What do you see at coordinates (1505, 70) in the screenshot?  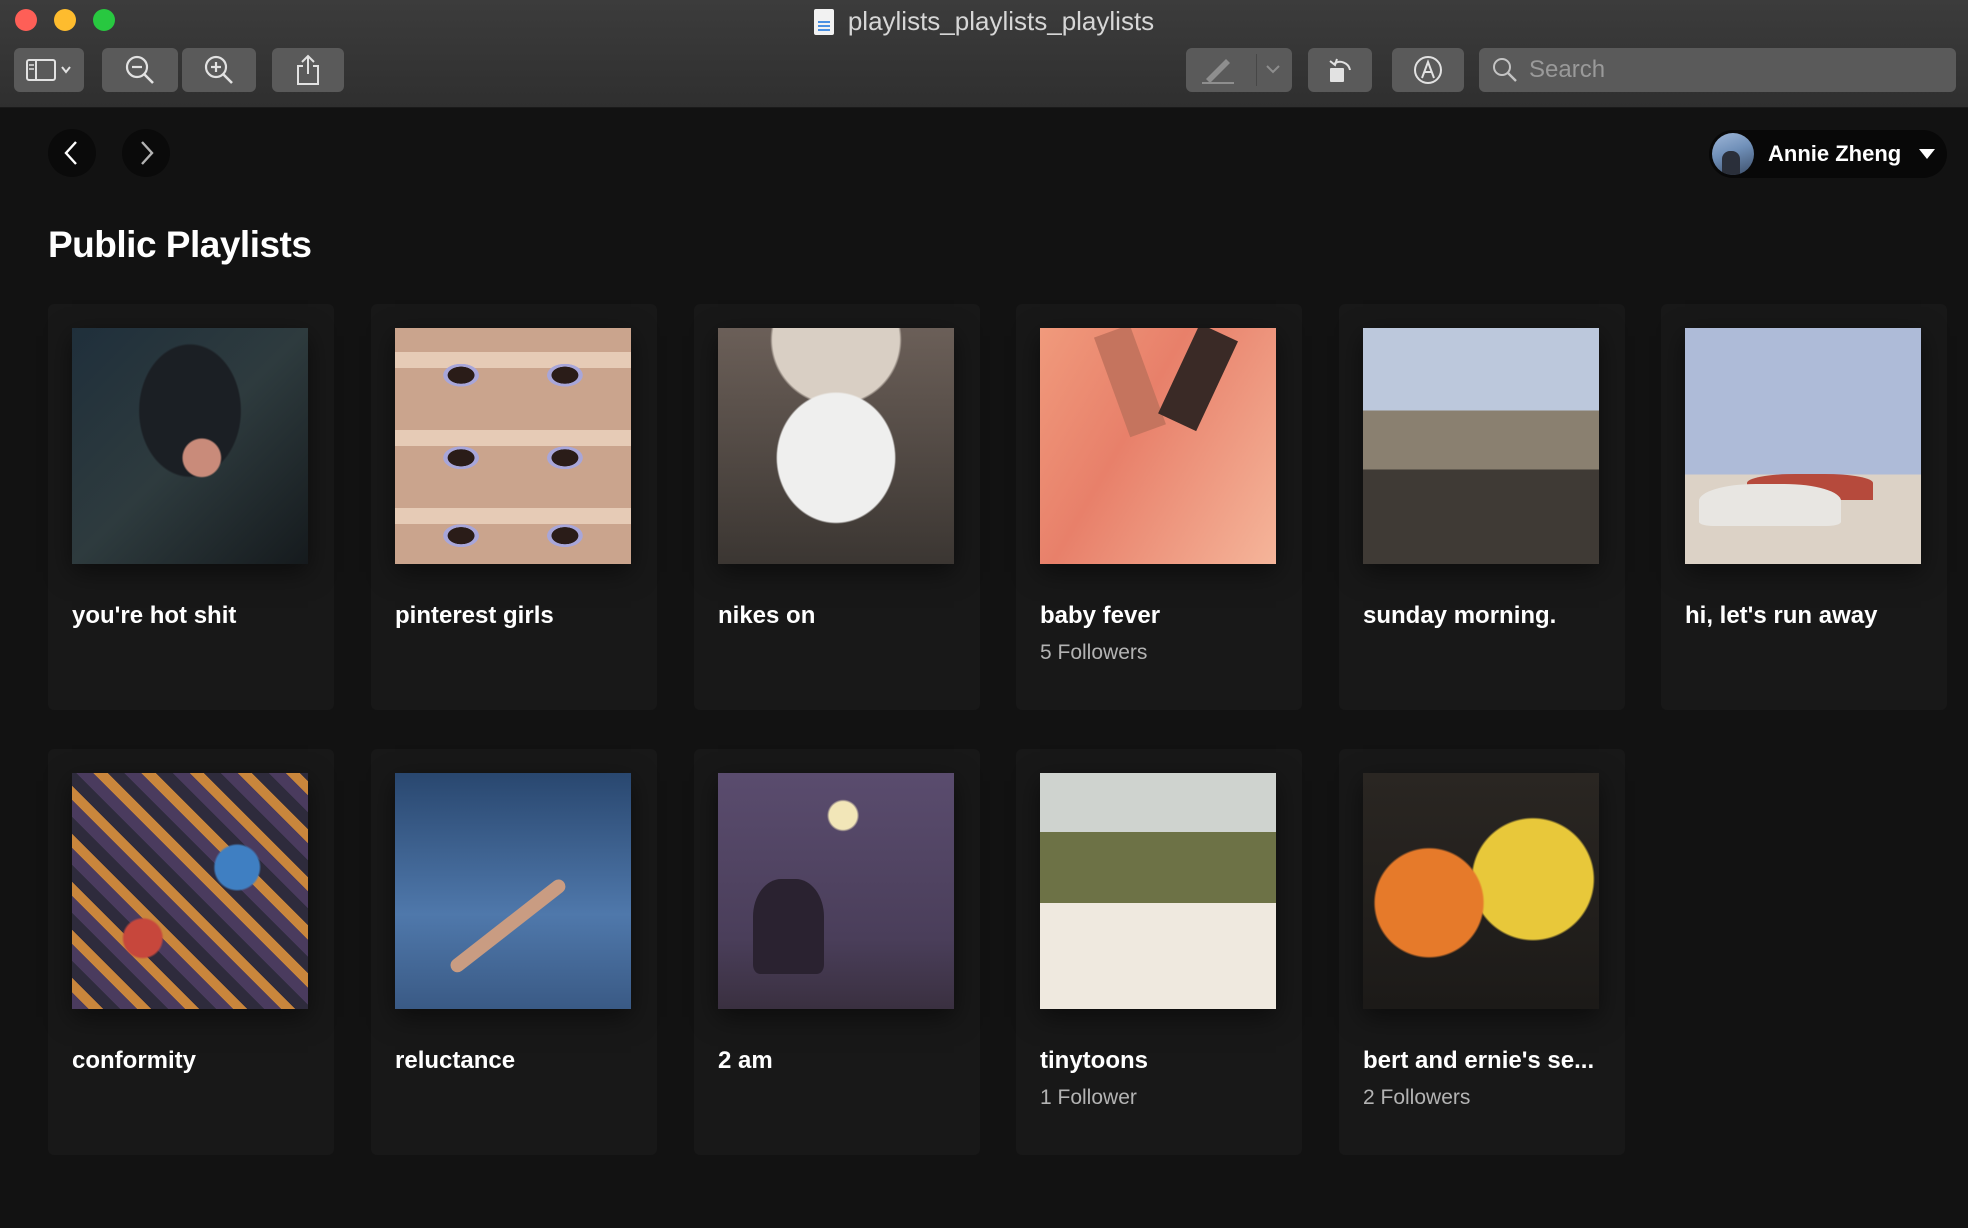 I see `search-icon` at bounding box center [1505, 70].